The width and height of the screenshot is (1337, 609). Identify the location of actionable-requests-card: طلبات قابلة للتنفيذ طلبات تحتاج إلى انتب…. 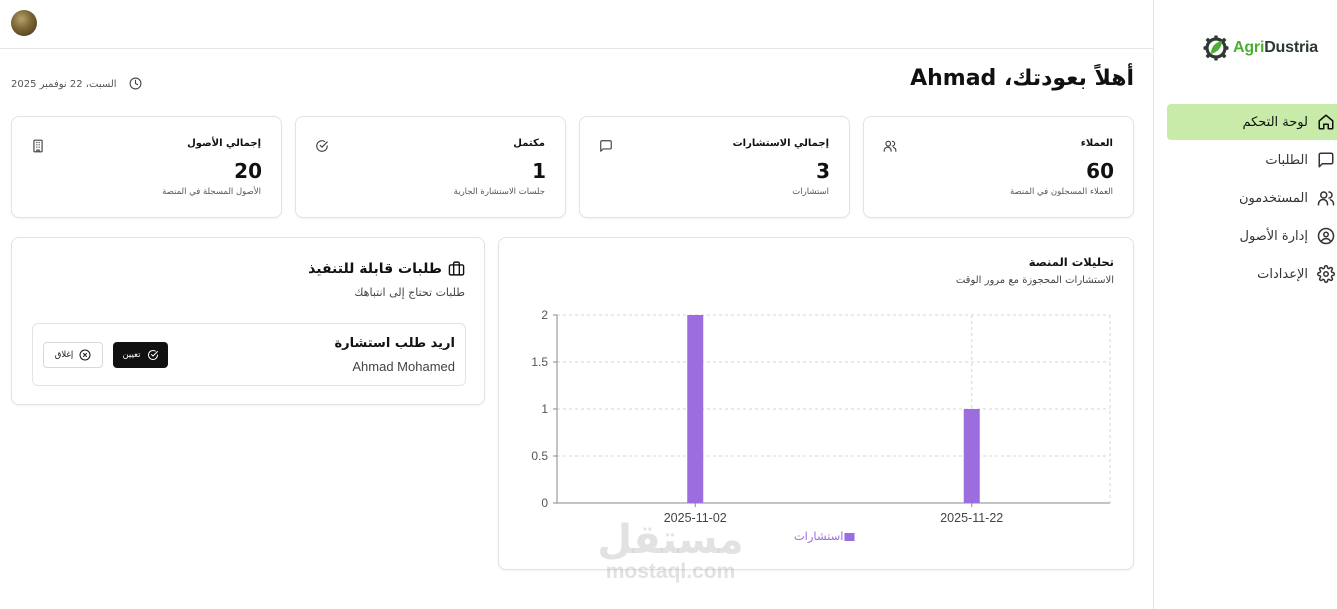
(248, 321).